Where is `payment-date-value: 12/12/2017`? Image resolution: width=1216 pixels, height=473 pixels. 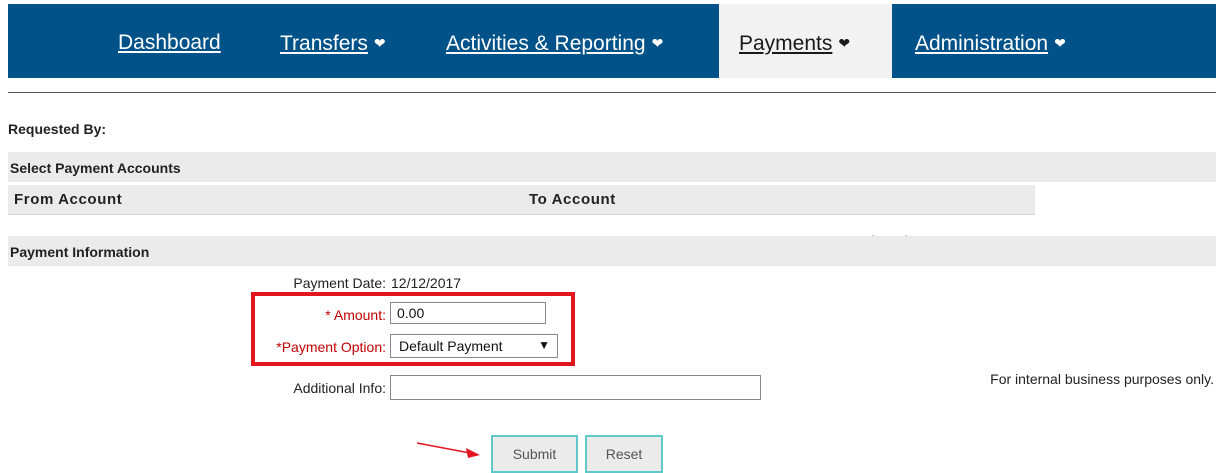
payment-date-value: 12/12/2017 is located at coordinates (426, 283).